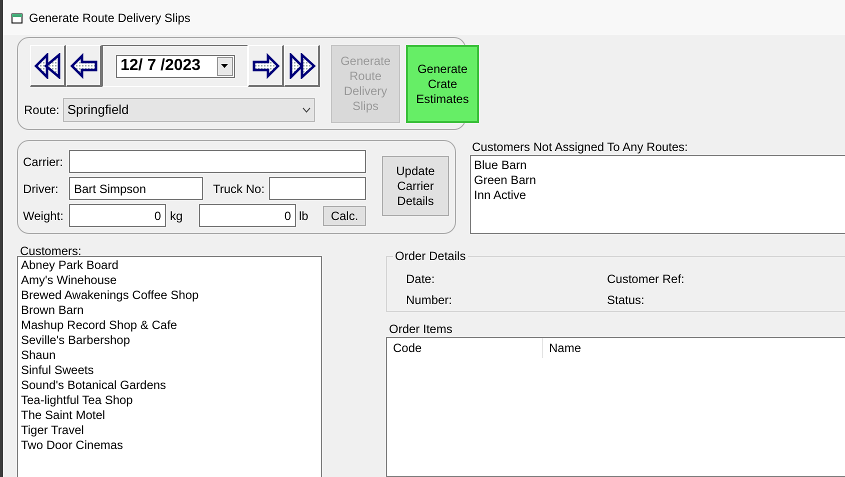  Describe the element at coordinates (415, 186) in the screenshot. I see `update-carrier-button: Update Carrier Details` at that location.